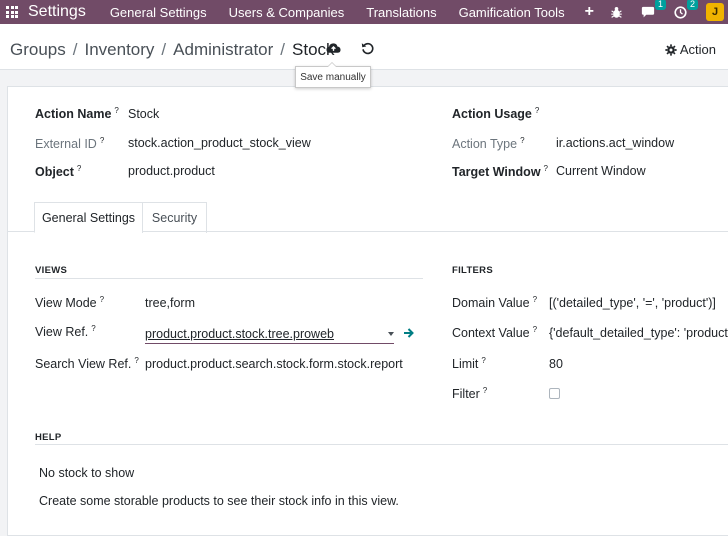  Describe the element at coordinates (223, 50) in the screenshot. I see `breadcrumb-administrator: Administrator` at that location.